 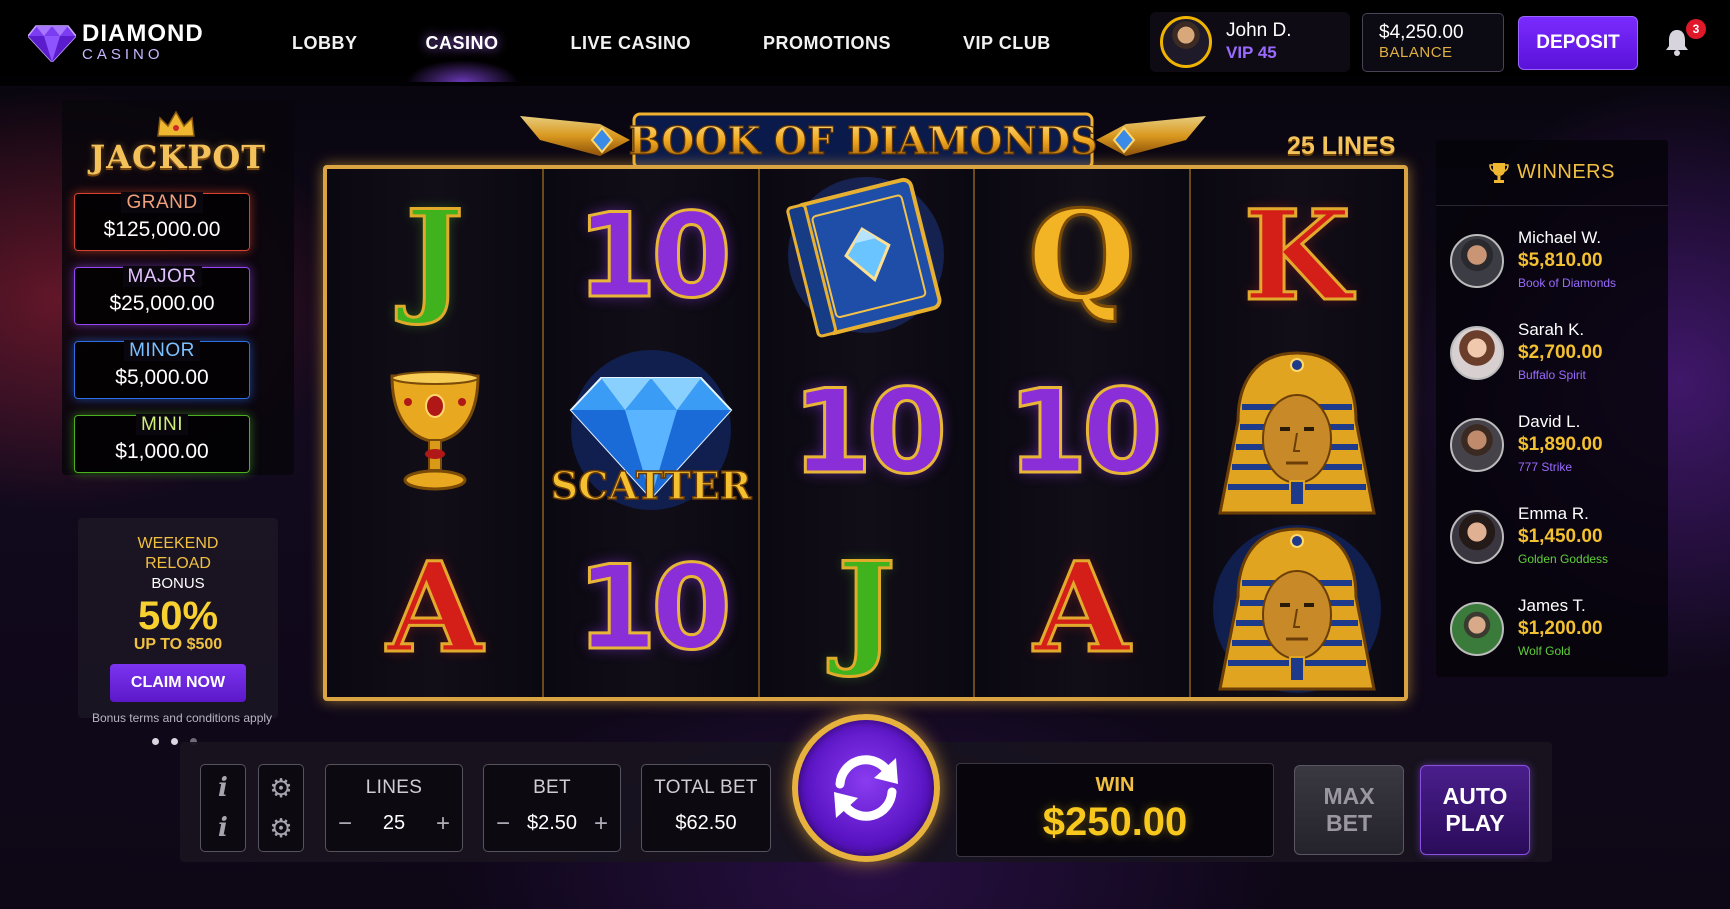 I want to click on jackpot-minor: MINOR $5,000.00, so click(x=162, y=369).